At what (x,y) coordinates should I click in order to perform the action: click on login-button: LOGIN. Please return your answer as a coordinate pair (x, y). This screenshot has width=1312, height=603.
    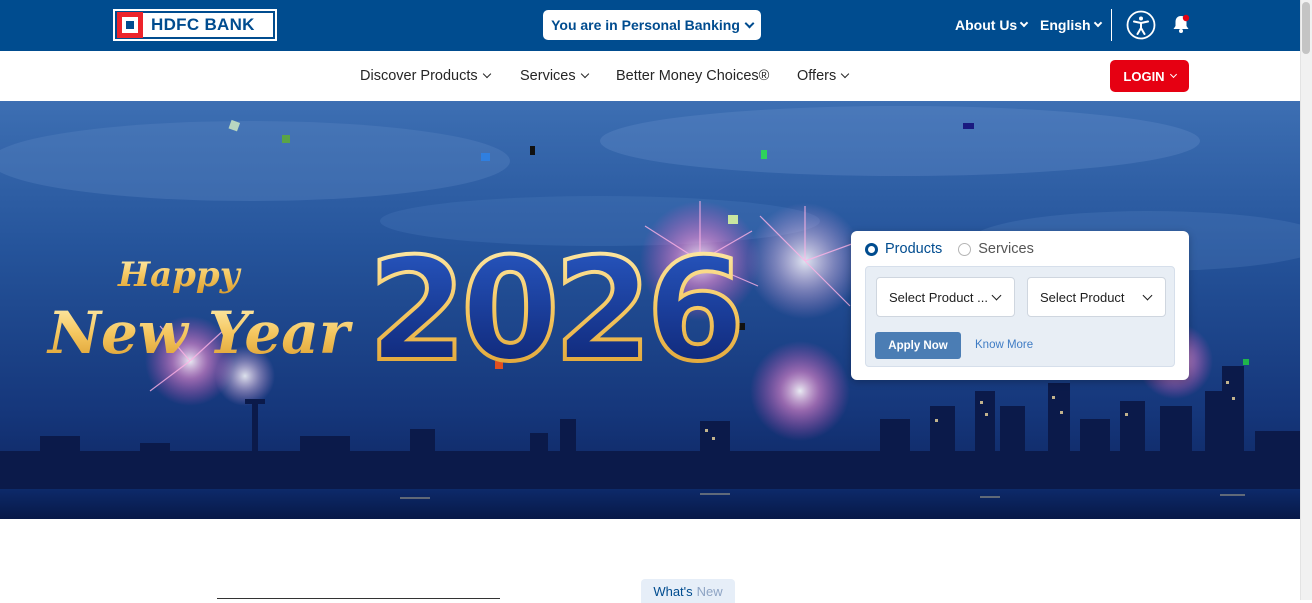
    Looking at the image, I should click on (1149, 76).